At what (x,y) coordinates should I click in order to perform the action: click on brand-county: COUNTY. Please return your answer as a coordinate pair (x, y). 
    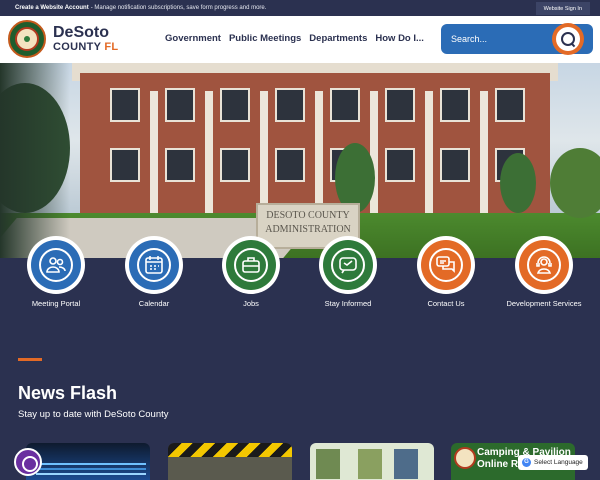
    Looking at the image, I should click on (77, 47).